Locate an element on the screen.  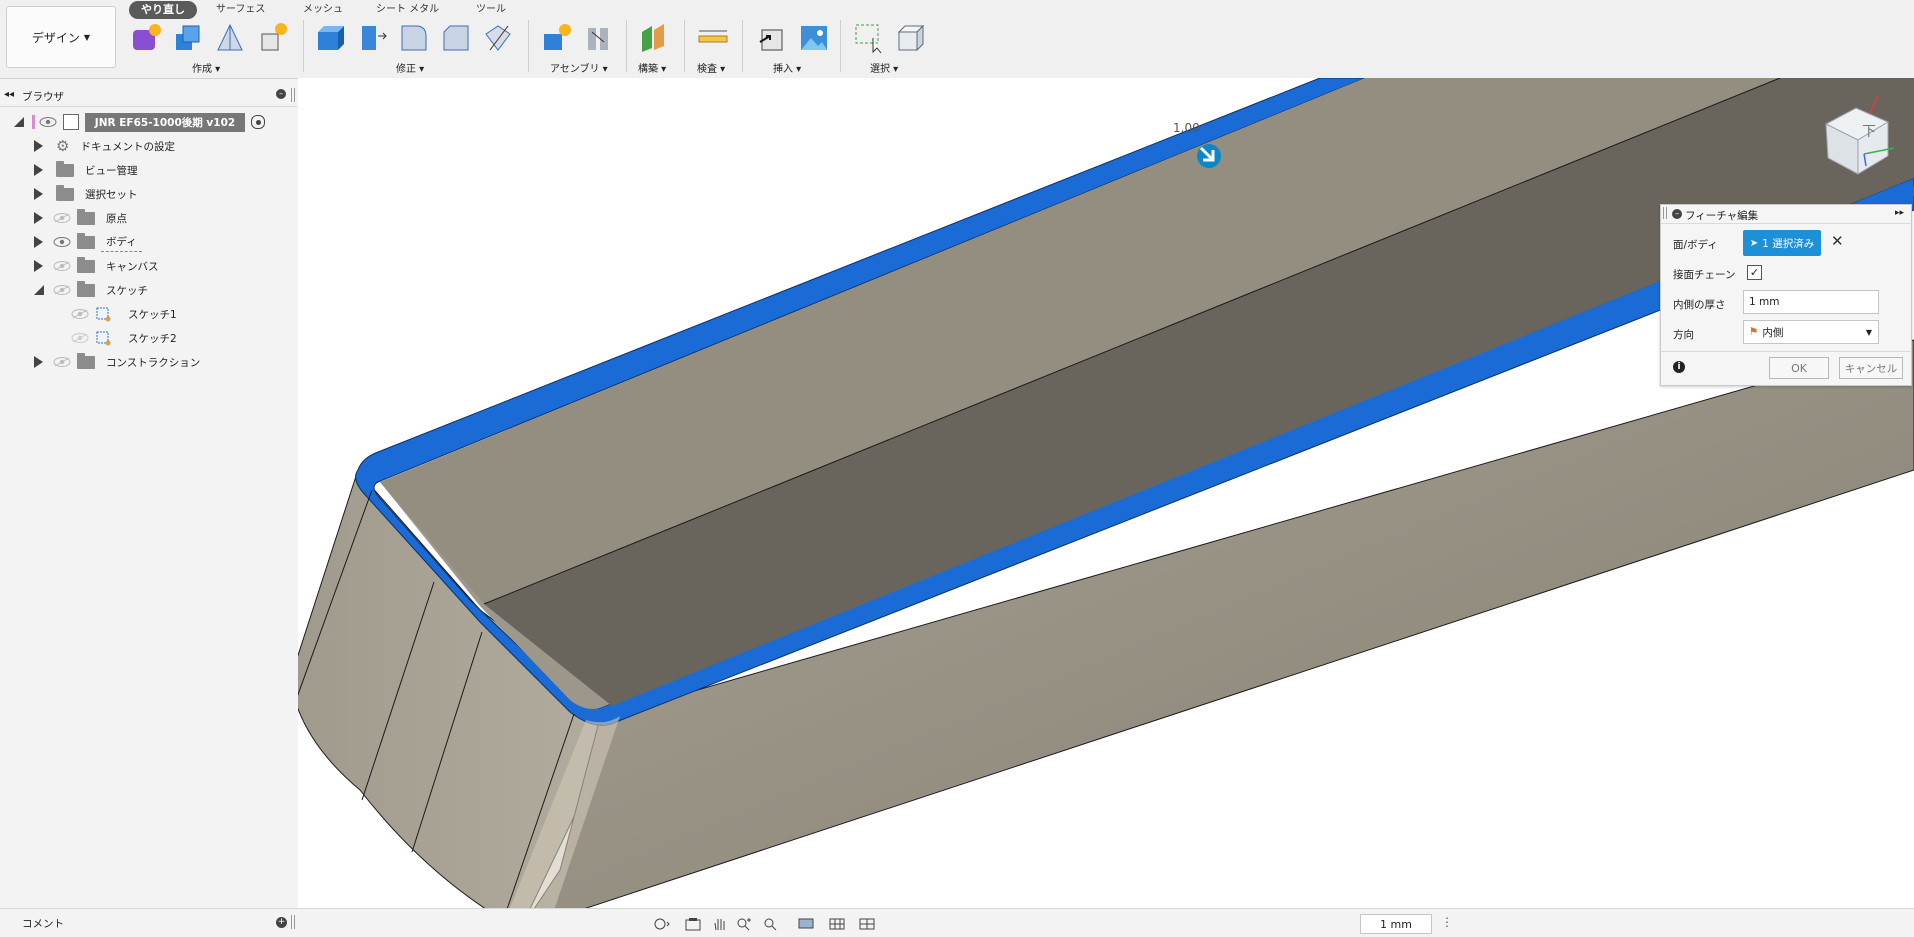
select-body-icon is located at coordinates (911, 38).